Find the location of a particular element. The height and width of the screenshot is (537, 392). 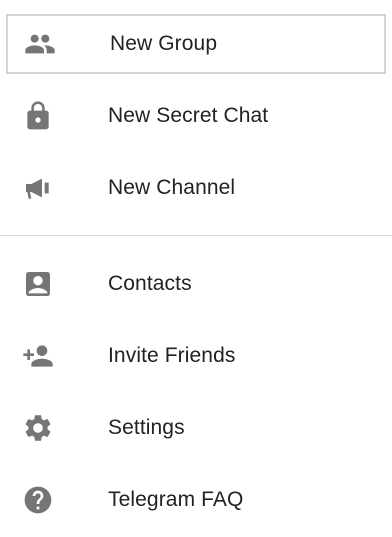

menu-item-new-group: New Group is located at coordinates (196, 44).